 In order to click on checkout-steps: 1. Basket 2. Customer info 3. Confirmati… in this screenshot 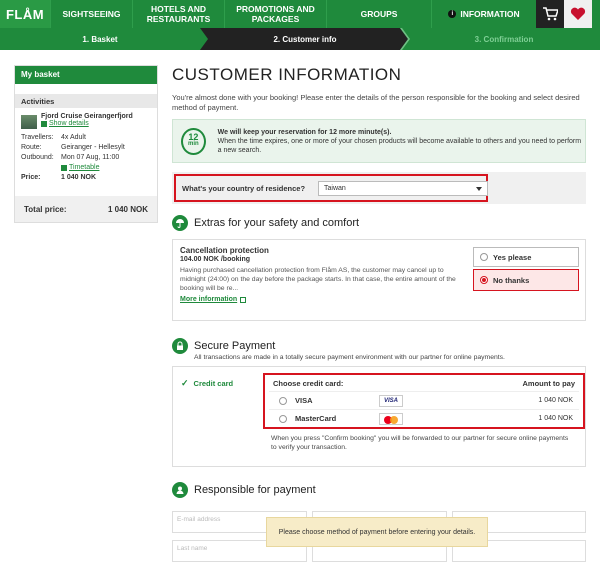, I will do `click(300, 39)`.